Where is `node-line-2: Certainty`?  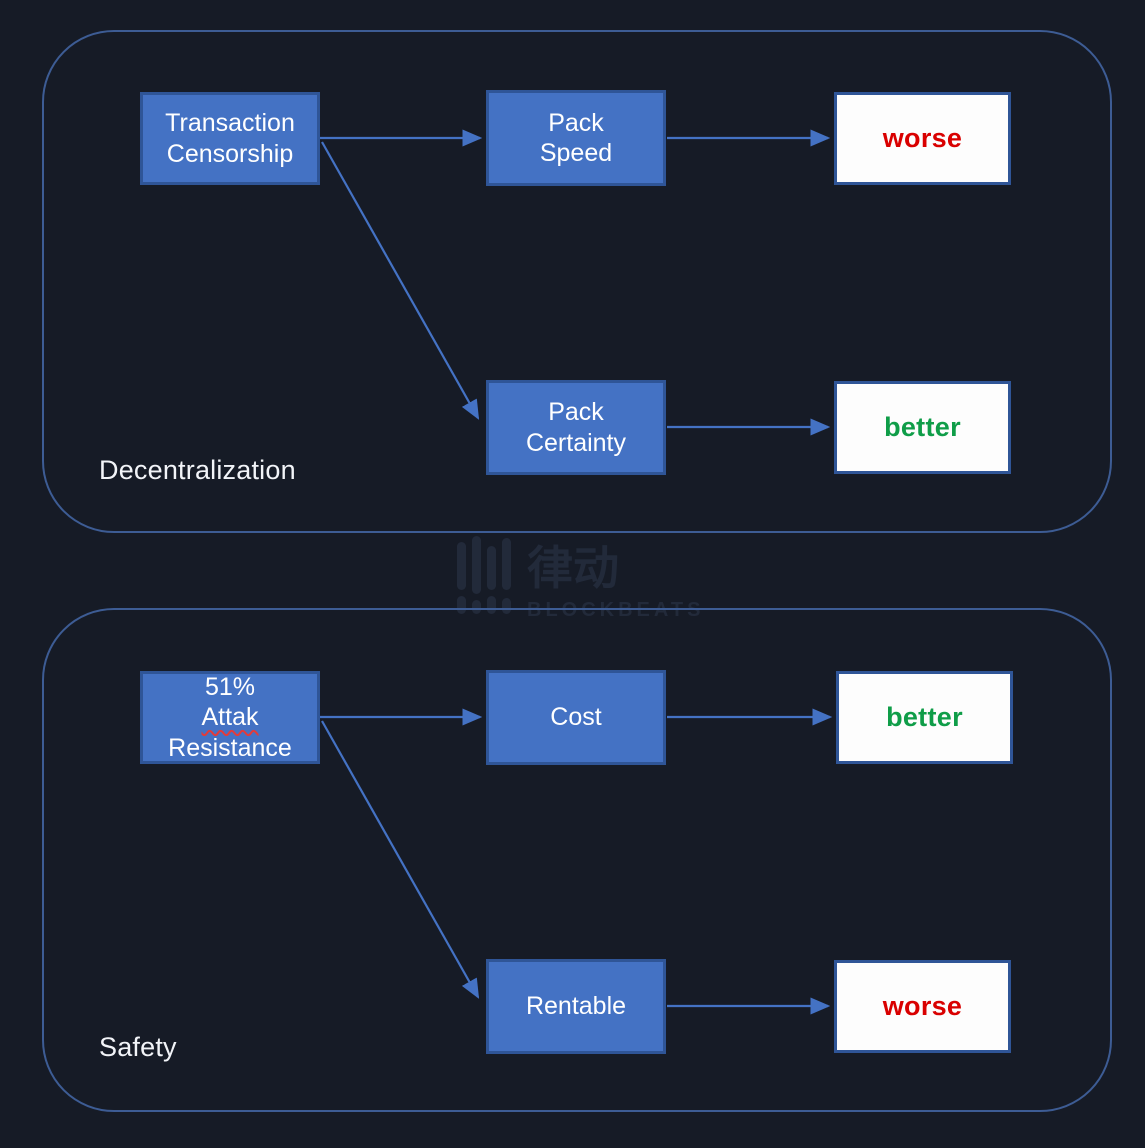
node-line-2: Certainty is located at coordinates (576, 442).